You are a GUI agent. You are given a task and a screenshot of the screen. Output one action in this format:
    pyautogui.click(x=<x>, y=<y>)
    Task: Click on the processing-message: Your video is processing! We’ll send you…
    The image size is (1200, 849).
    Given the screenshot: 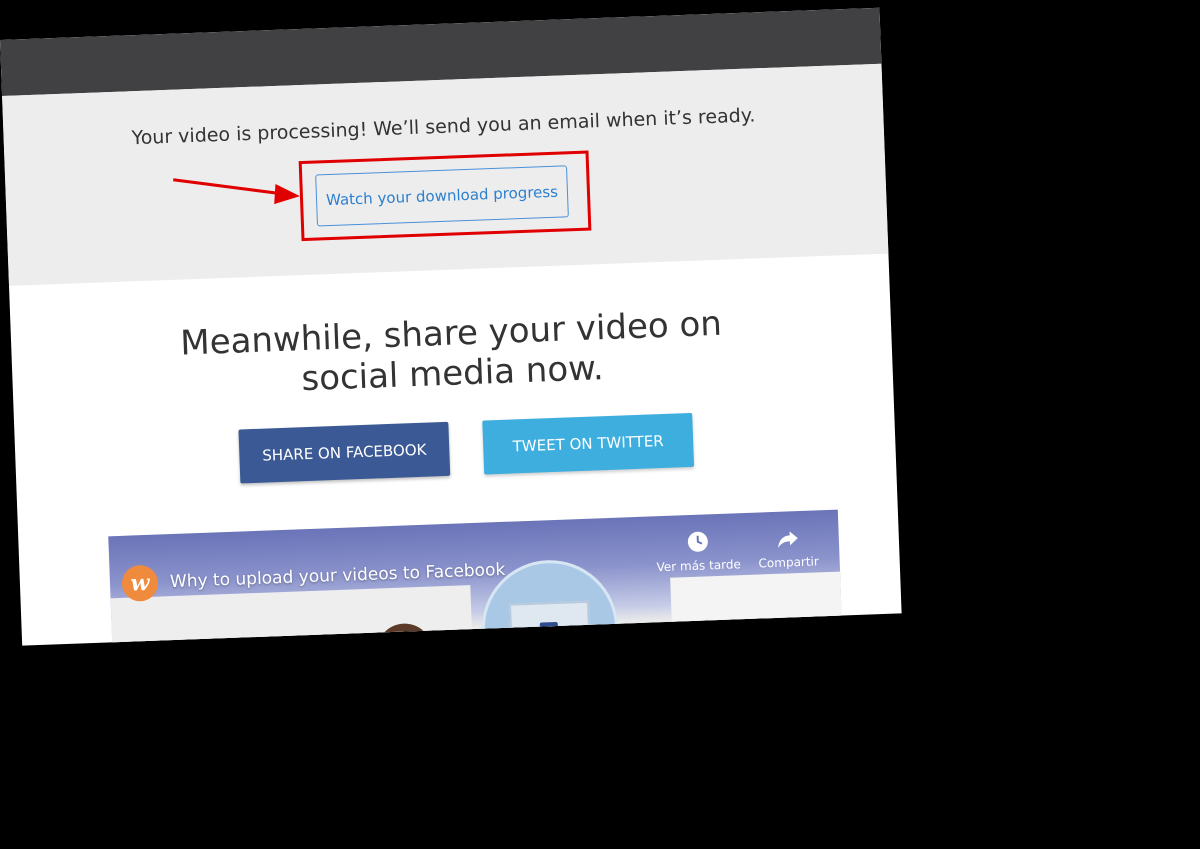 What is the action you would take?
    pyautogui.click(x=443, y=127)
    